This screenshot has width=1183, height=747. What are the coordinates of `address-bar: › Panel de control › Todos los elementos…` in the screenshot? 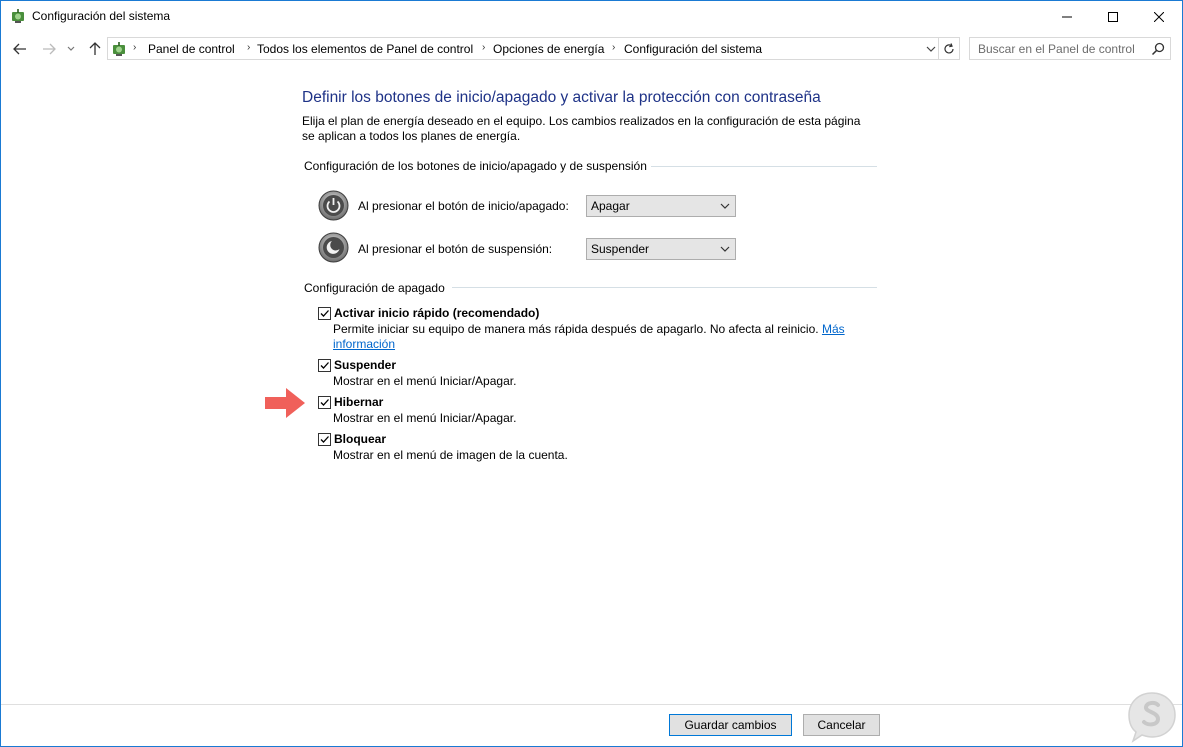 It's located at (523, 48).